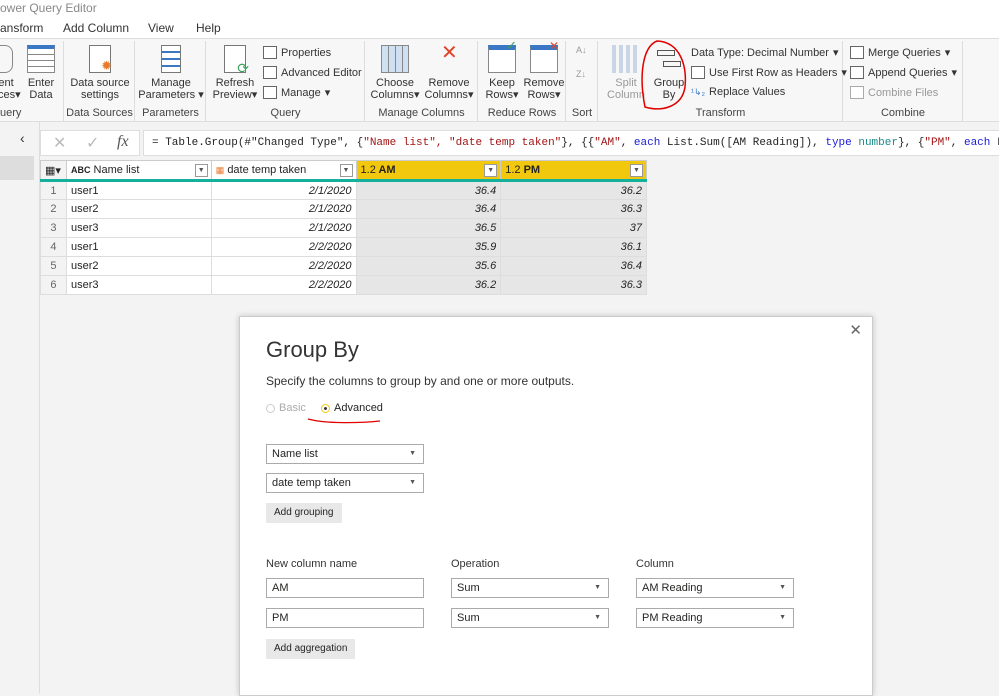  What do you see at coordinates (412, 453) in the screenshot?
I see `dropdown-arrow-icon: ▼` at bounding box center [412, 453].